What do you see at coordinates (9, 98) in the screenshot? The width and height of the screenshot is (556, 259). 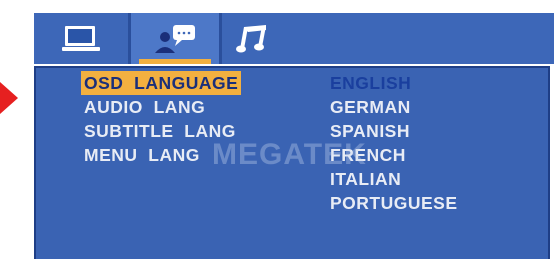 I see `pointer-arrow-icon` at bounding box center [9, 98].